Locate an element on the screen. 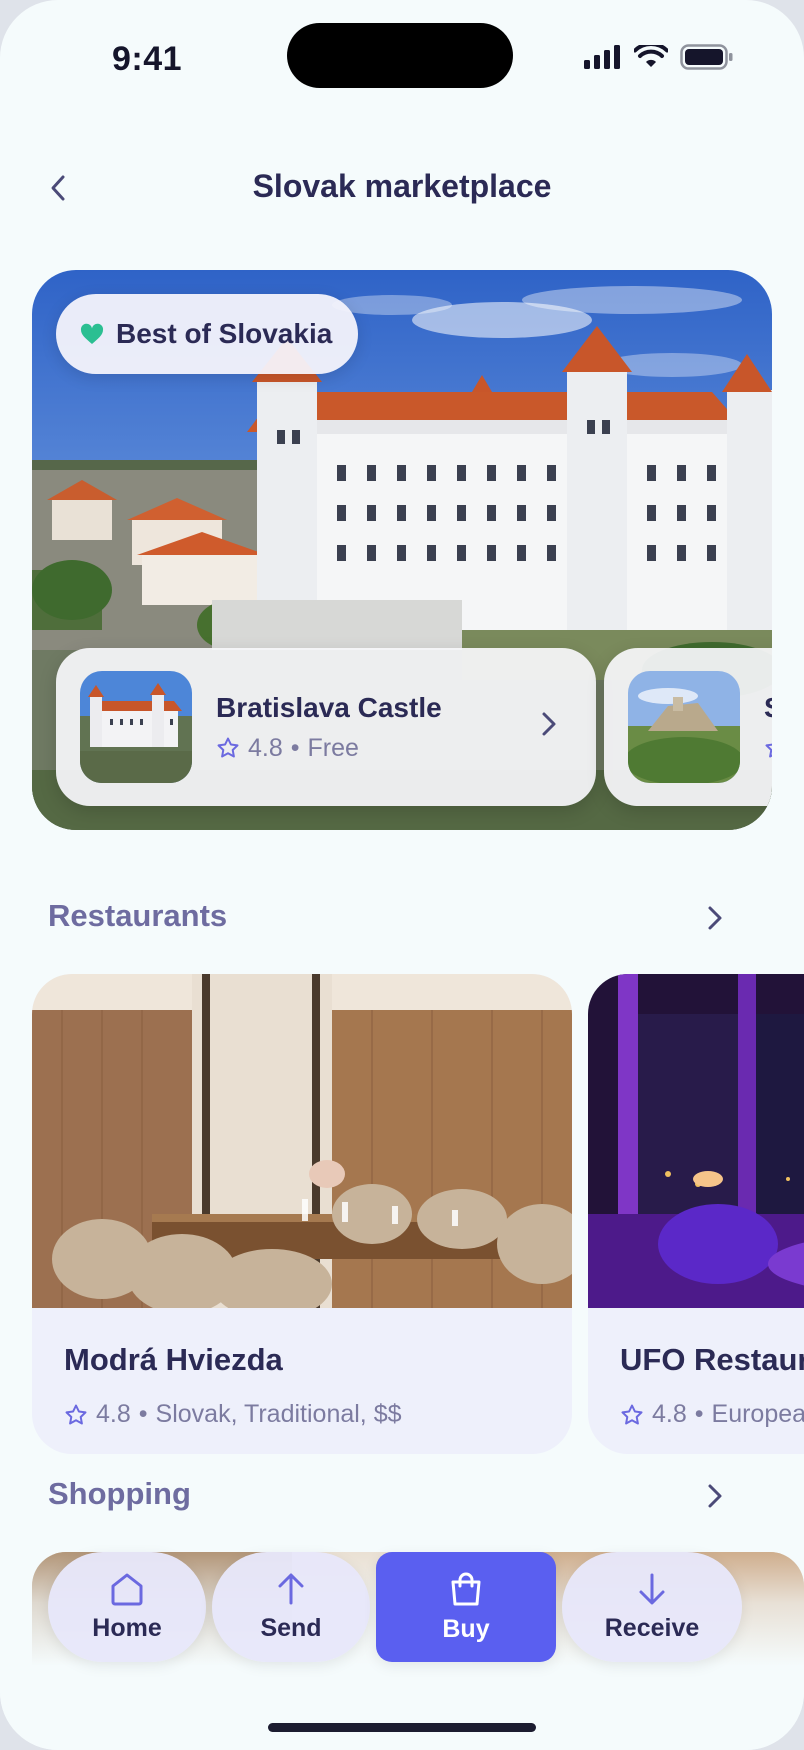  restaurant-name: Modrá Hviezda is located at coordinates (173, 1359).